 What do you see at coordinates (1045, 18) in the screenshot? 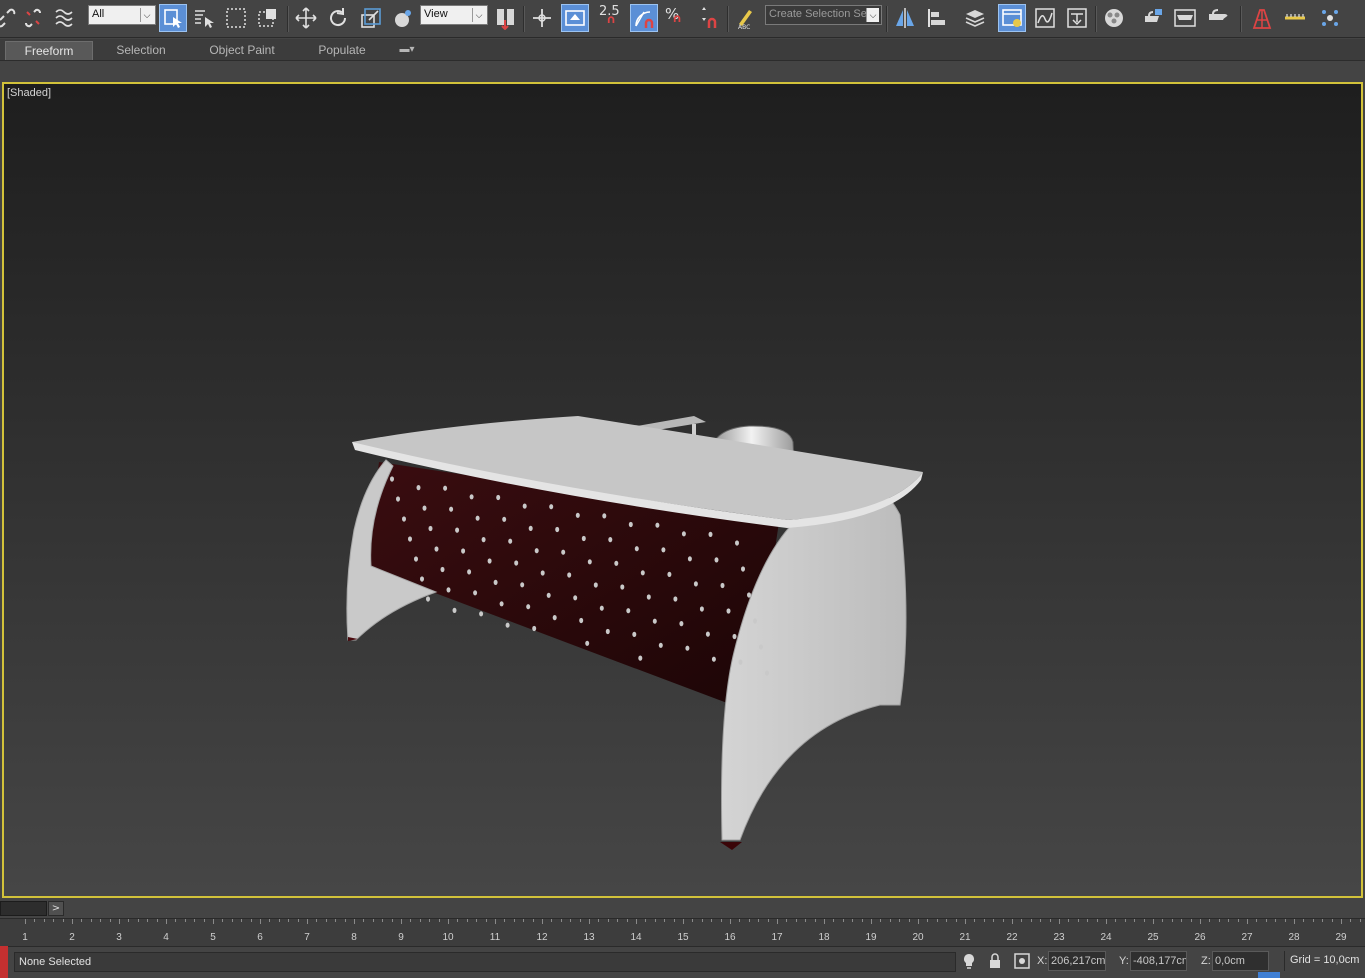
I see `curve-editor-icon` at bounding box center [1045, 18].